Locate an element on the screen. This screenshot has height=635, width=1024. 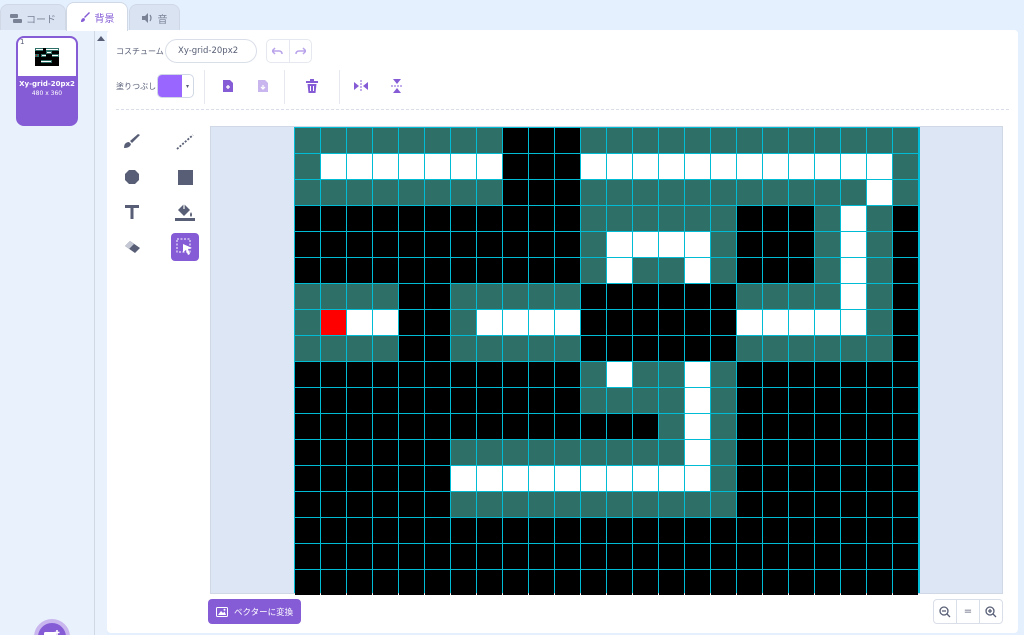
fill-tool is located at coordinates (185, 212).